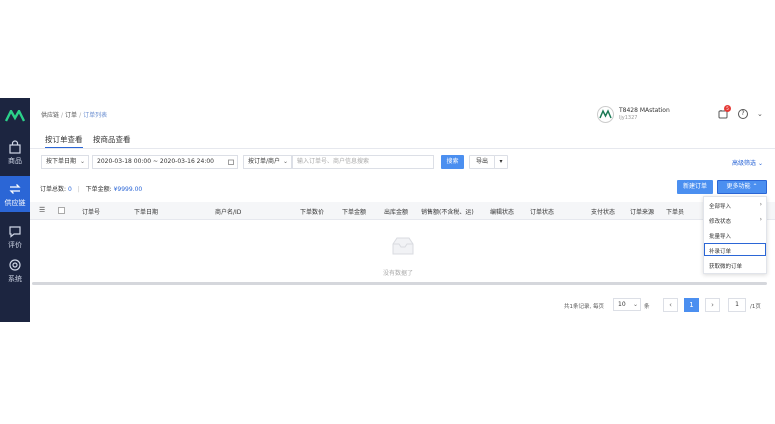  I want to click on page-size-unit: 条, so click(647, 307).